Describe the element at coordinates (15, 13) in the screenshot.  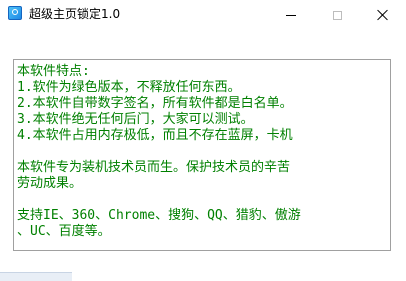
I see `app-lock-icon` at that location.